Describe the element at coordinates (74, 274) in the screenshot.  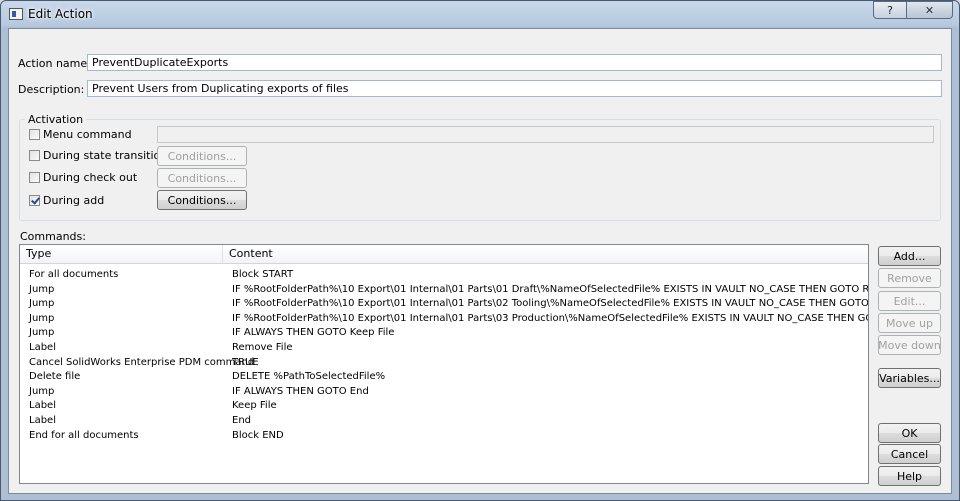
I see `command-type-cell: For all documents` at that location.